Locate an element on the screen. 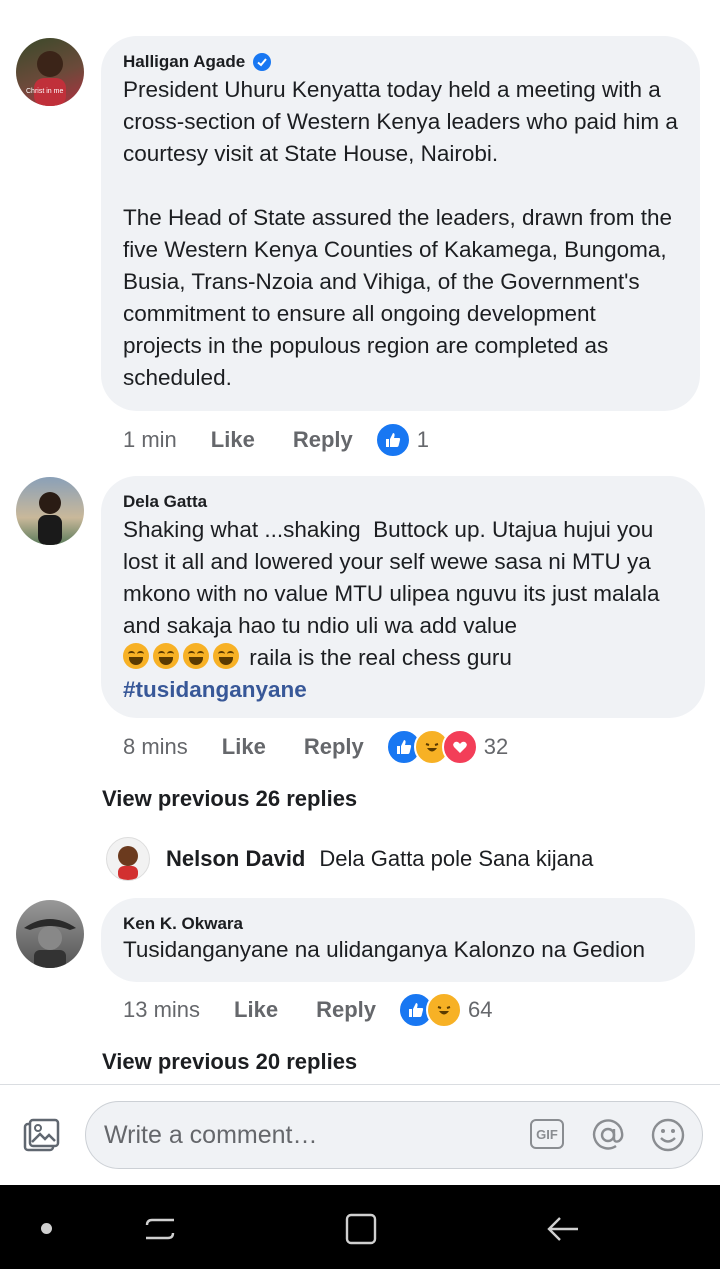 The width and height of the screenshot is (720, 1269). comment-author: Halligan Agade is located at coordinates (184, 62).